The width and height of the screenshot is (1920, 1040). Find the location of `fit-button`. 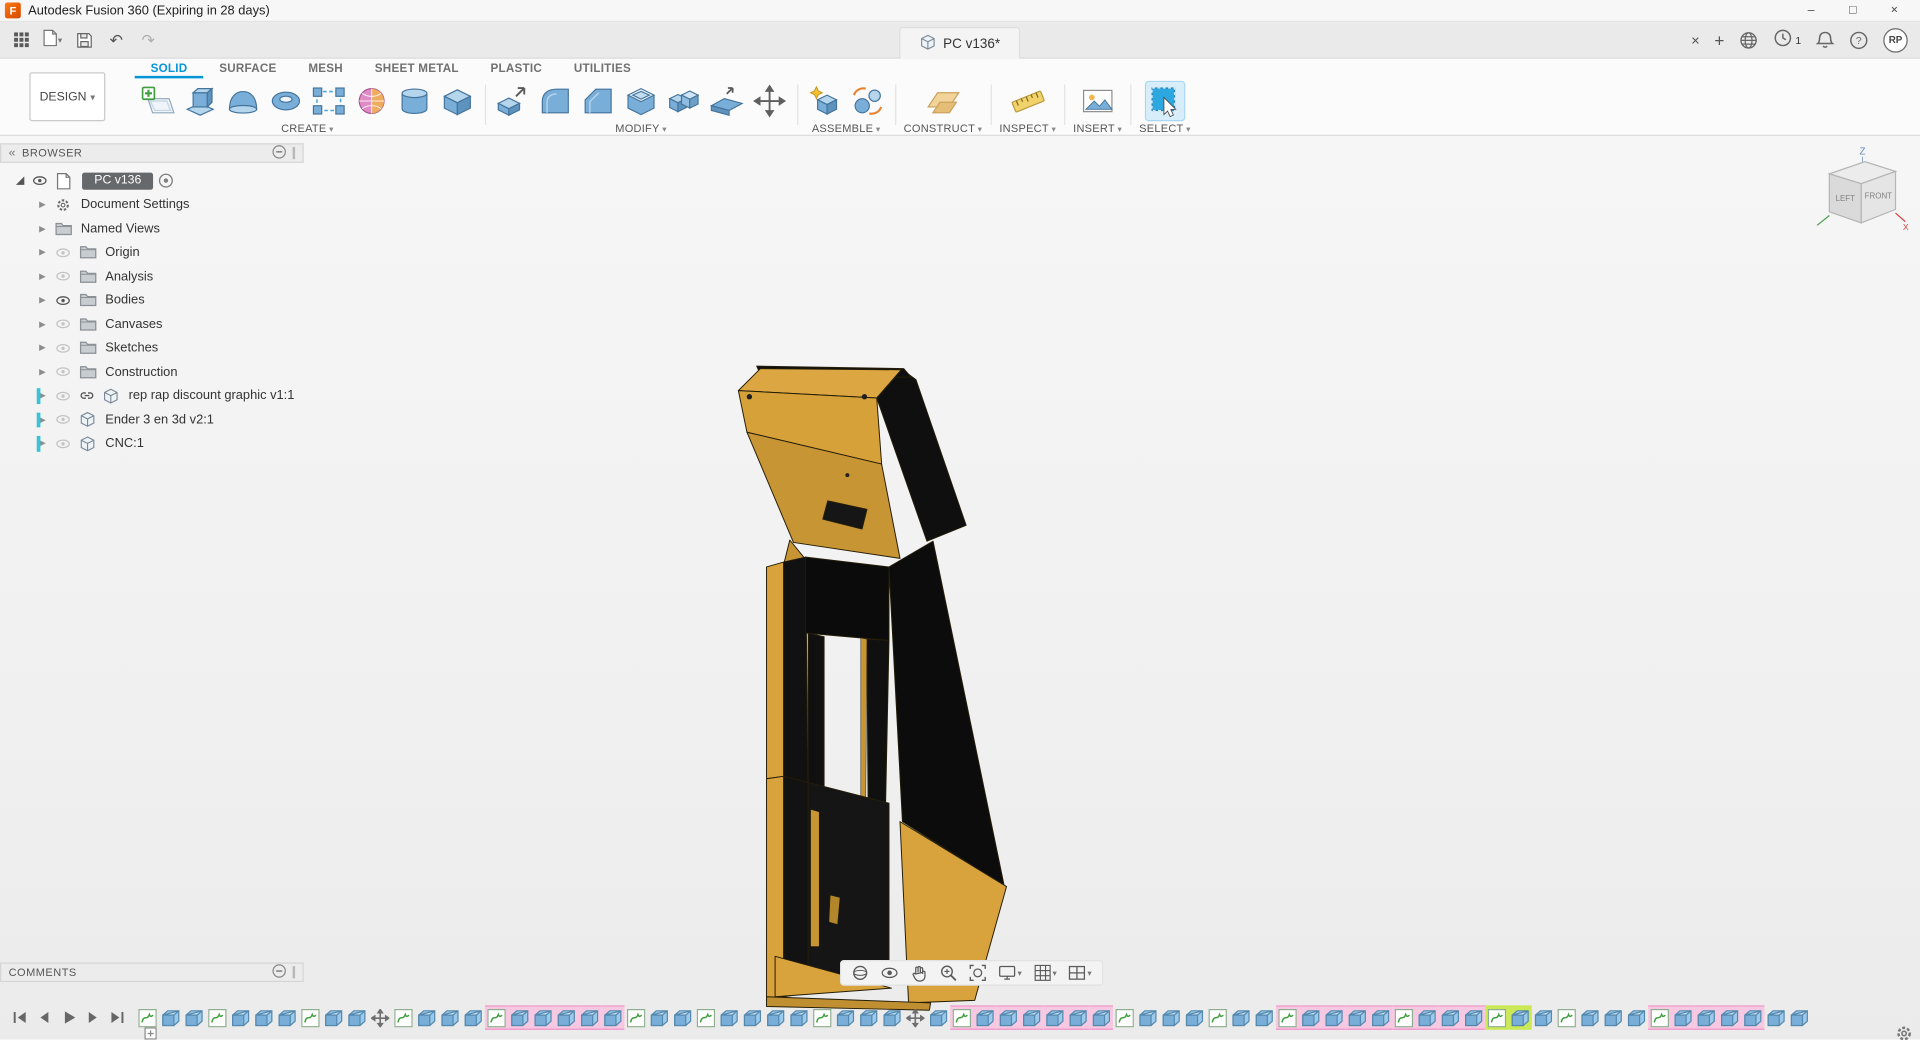

fit-button is located at coordinates (978, 972).